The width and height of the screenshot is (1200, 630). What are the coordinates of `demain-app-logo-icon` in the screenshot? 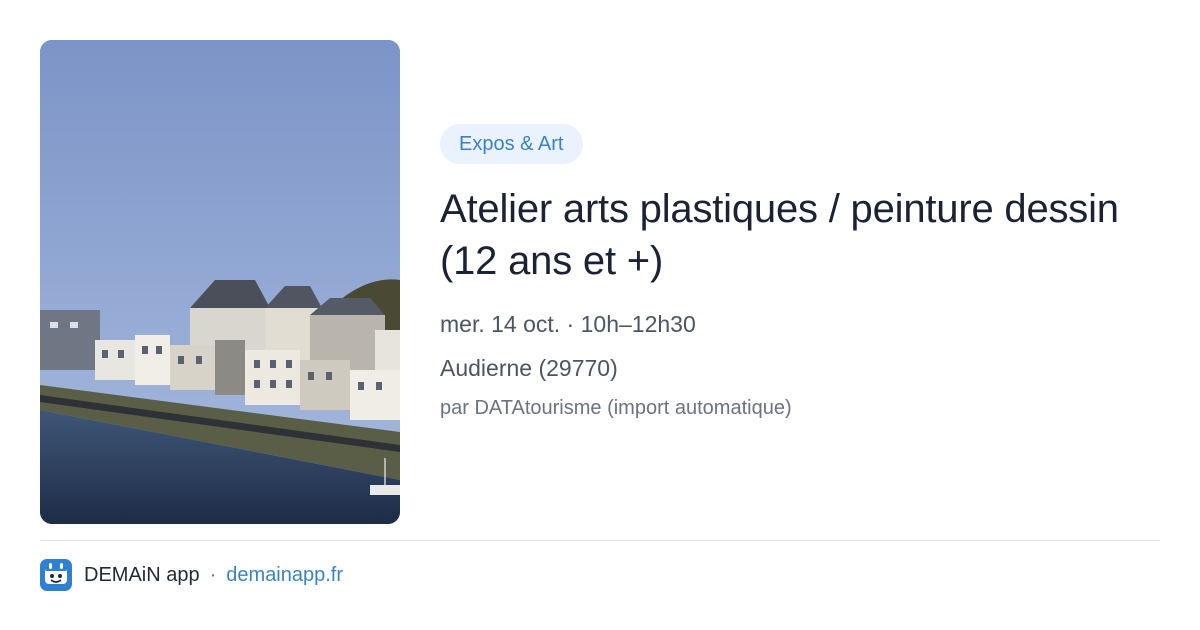 It's located at (56, 575).